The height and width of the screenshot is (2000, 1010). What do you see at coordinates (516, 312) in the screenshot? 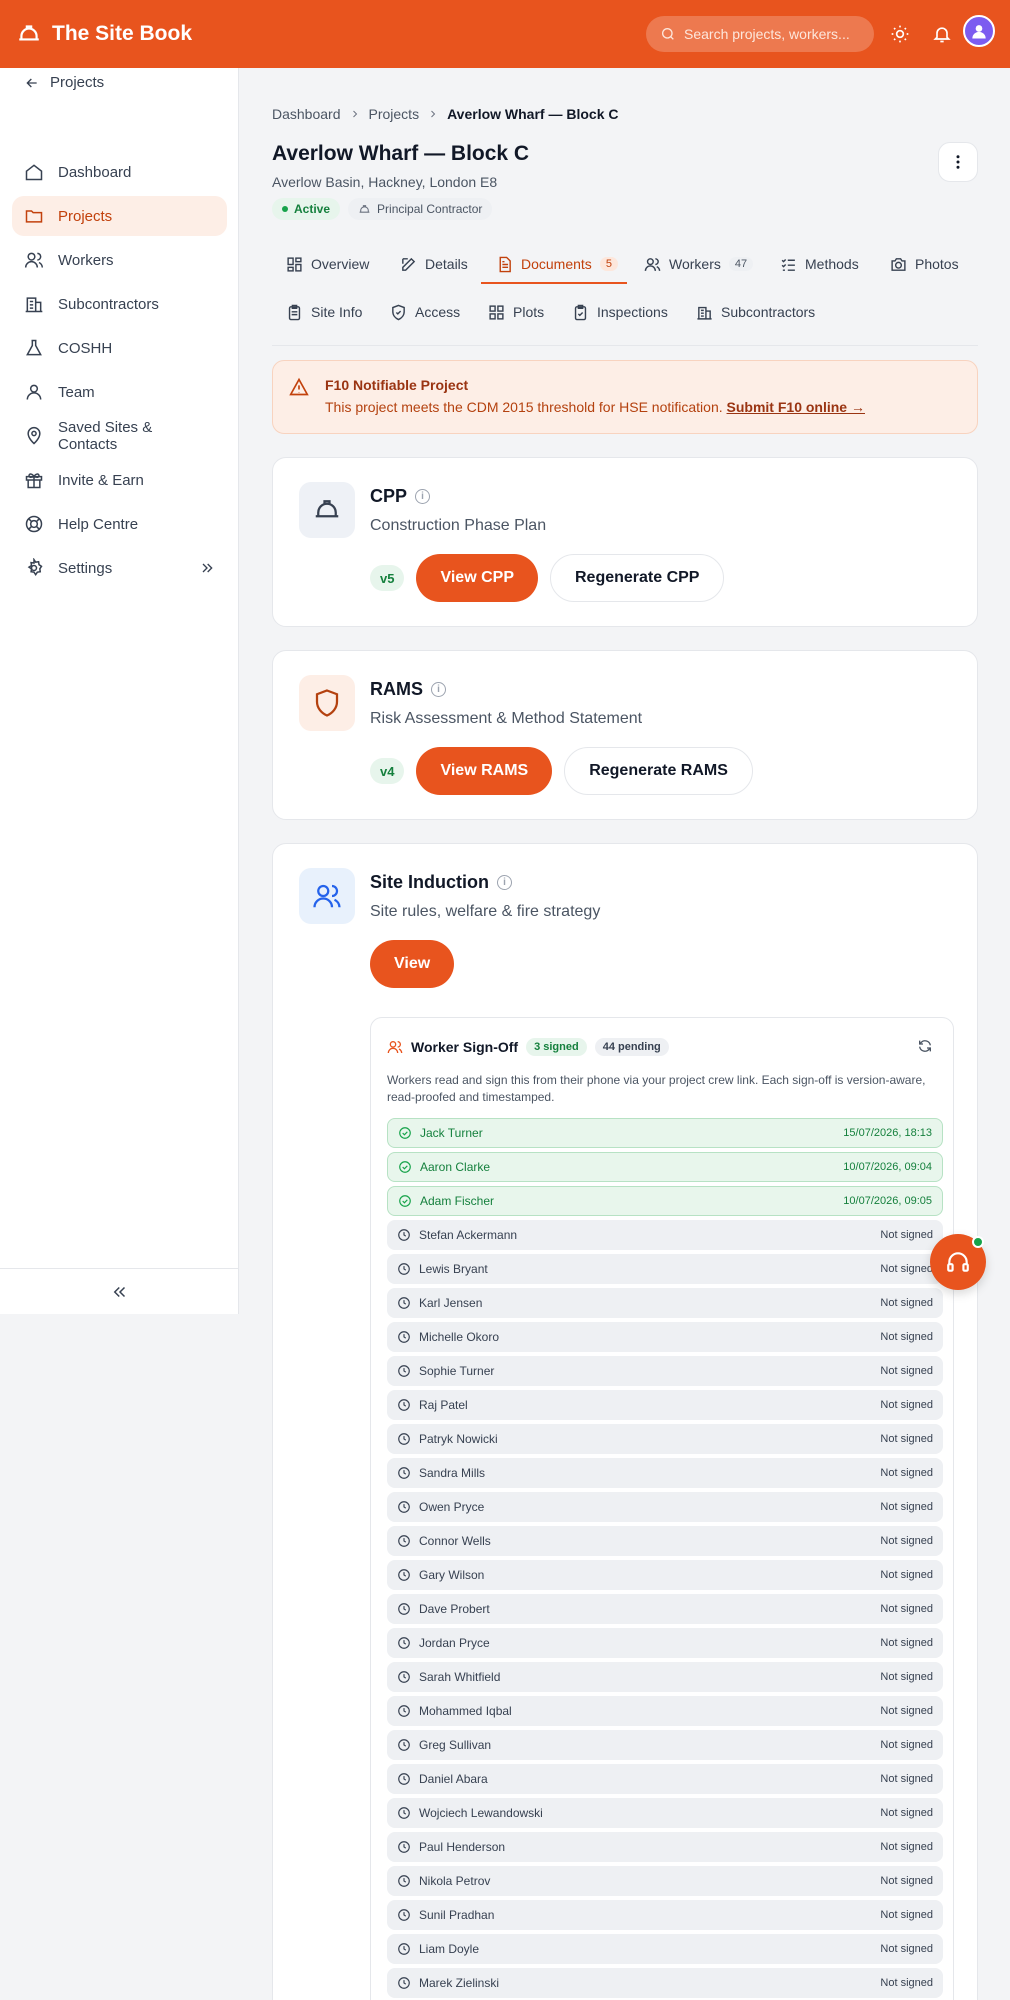
I see `tab-plots: Plots` at bounding box center [516, 312].